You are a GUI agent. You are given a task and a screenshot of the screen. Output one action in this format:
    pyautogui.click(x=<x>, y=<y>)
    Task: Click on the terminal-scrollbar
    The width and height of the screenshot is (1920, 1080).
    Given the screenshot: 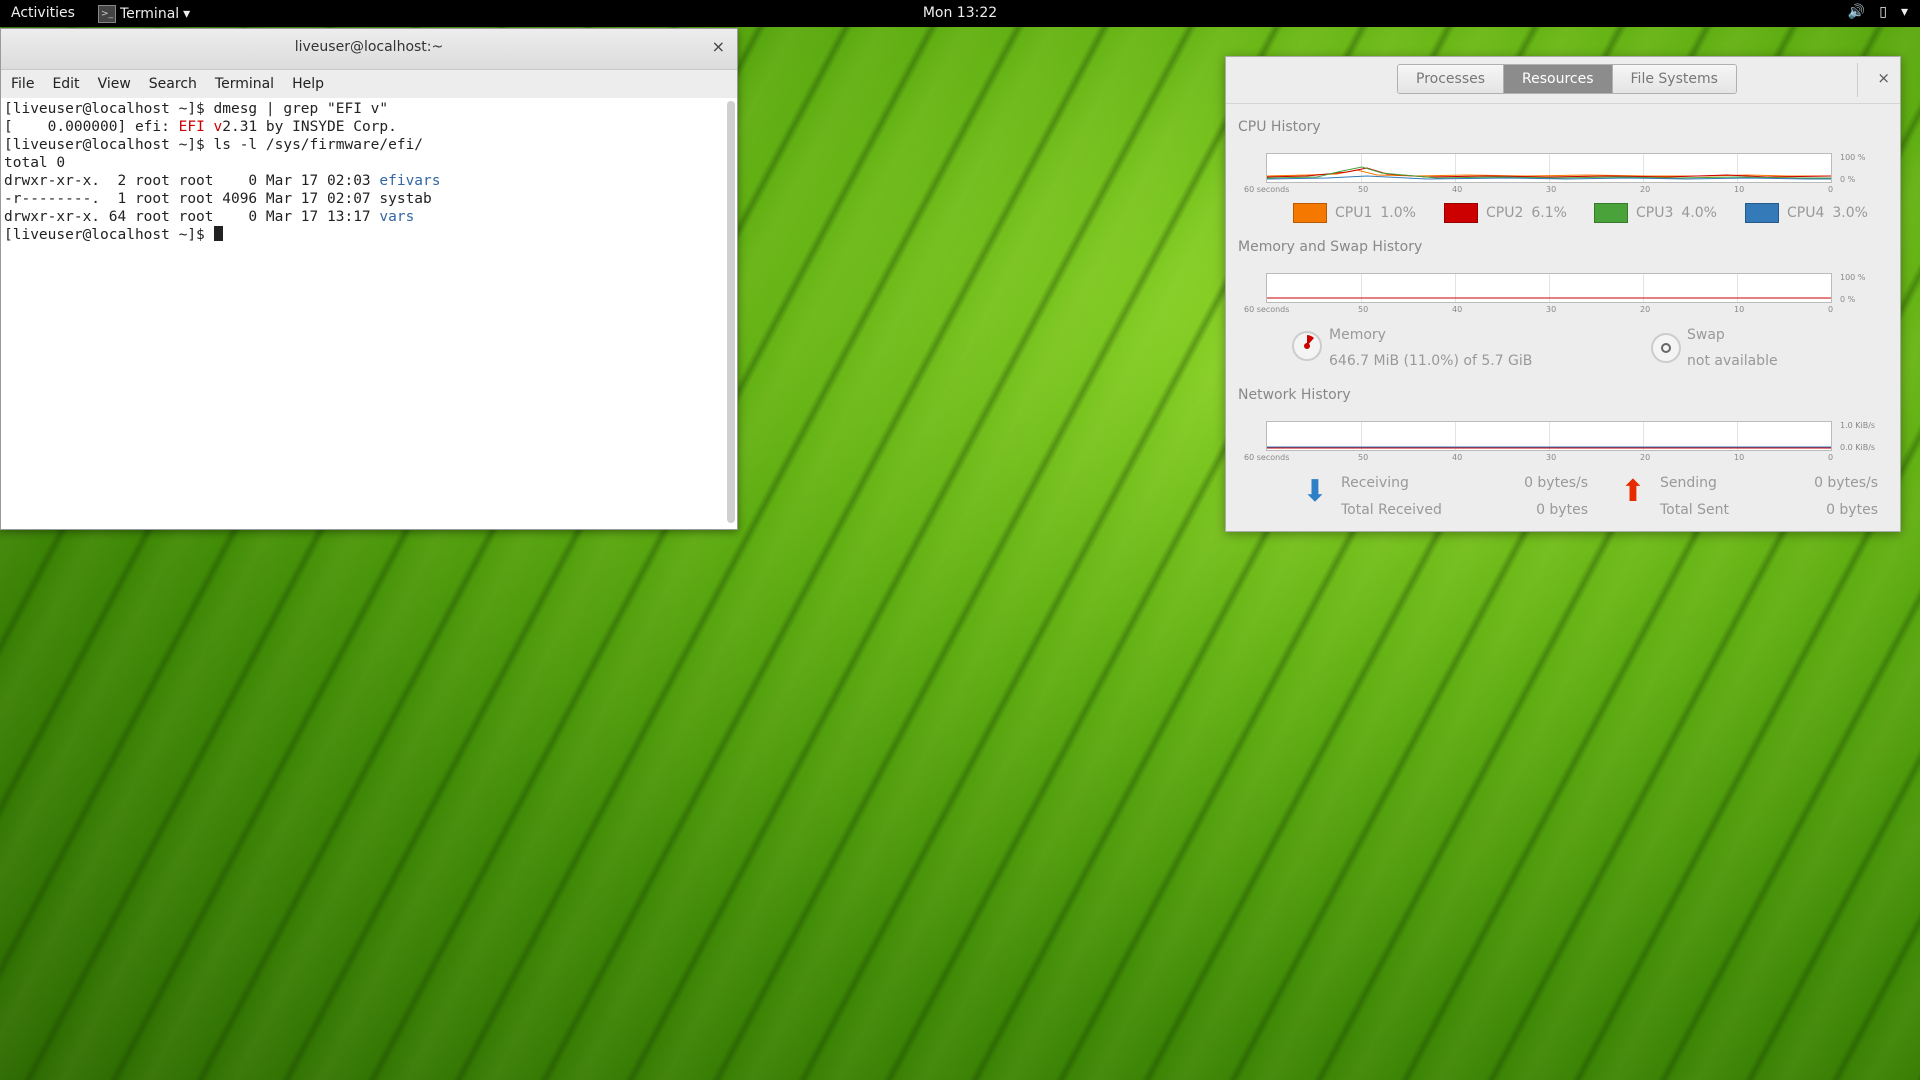 What is the action you would take?
    pyautogui.click(x=731, y=312)
    